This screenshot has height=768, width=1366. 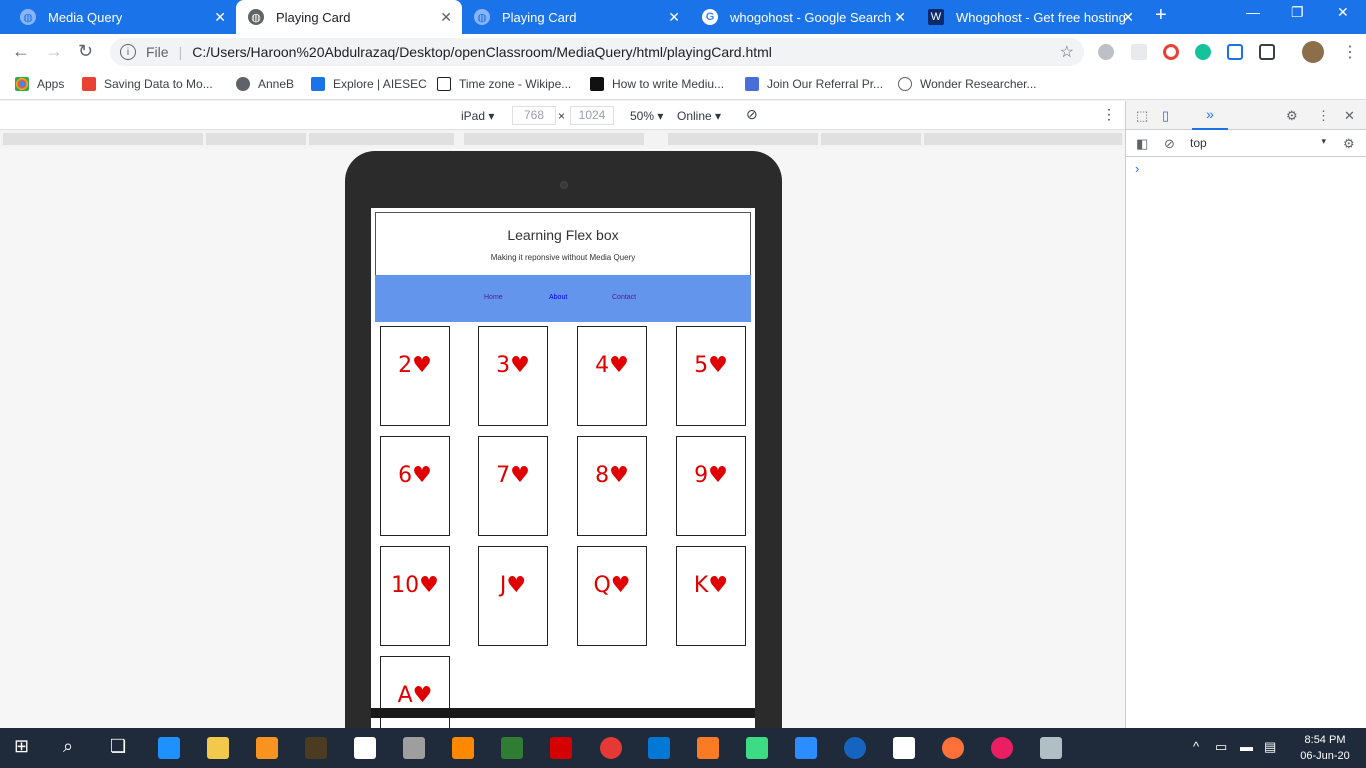 I want to click on context-select: top ▾, so click(x=1258, y=143).